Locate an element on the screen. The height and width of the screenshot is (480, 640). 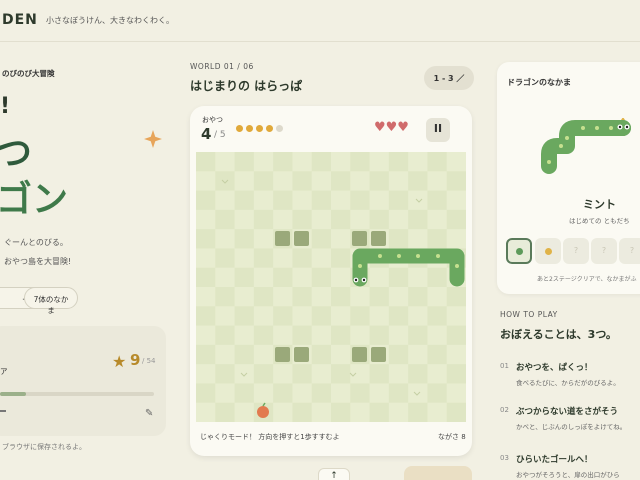
step-description: 食べるたびに、からだがのびるよ。 is located at coordinates (568, 383).